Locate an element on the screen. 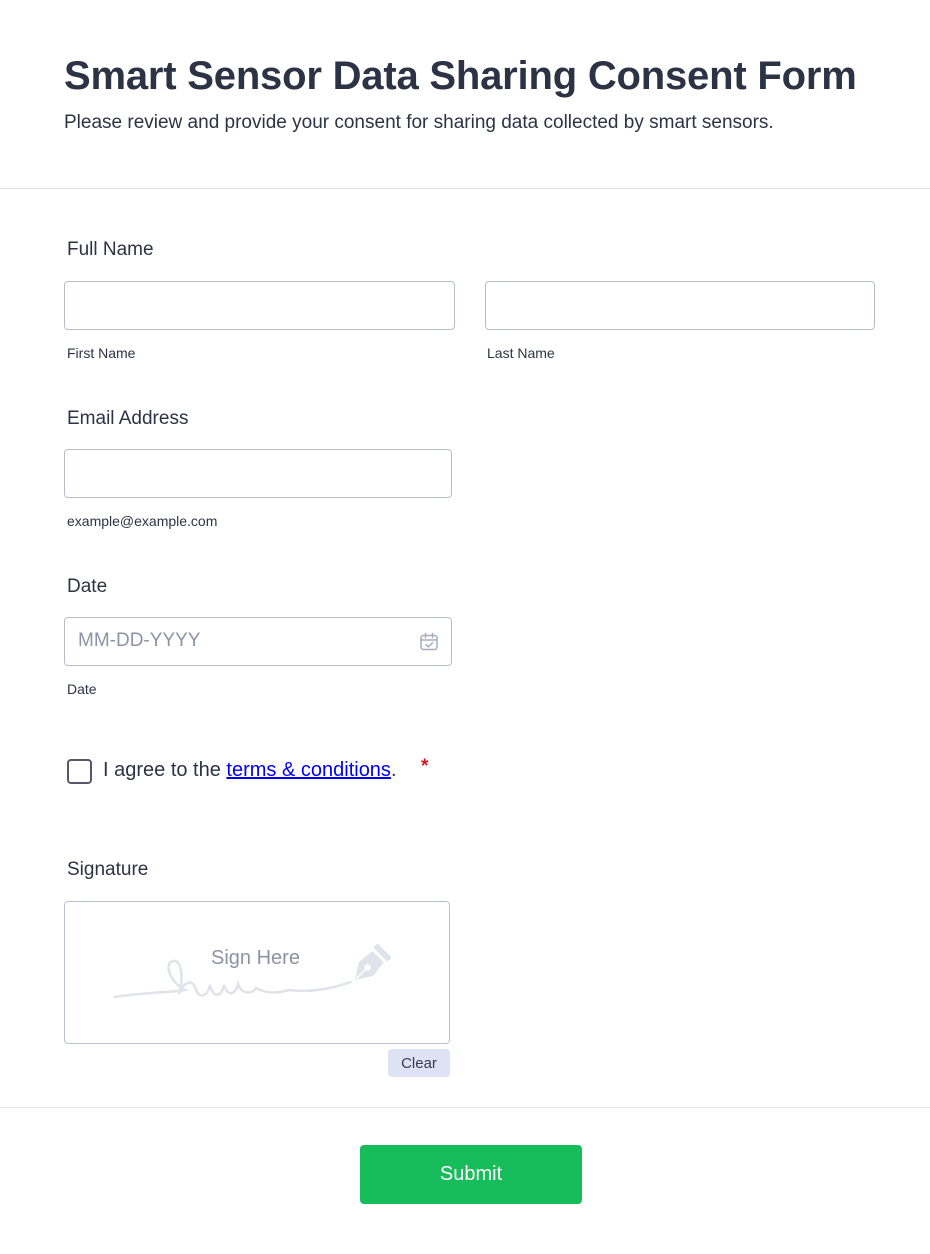 The width and height of the screenshot is (930, 1254). signature-label: Signature is located at coordinates (108, 869).